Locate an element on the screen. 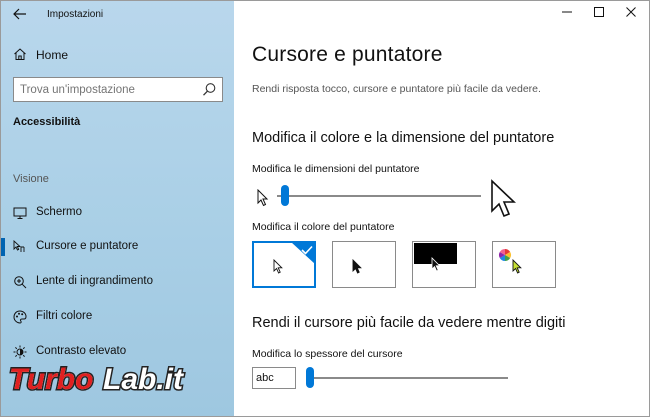  maximize-button is located at coordinates (599, 14).